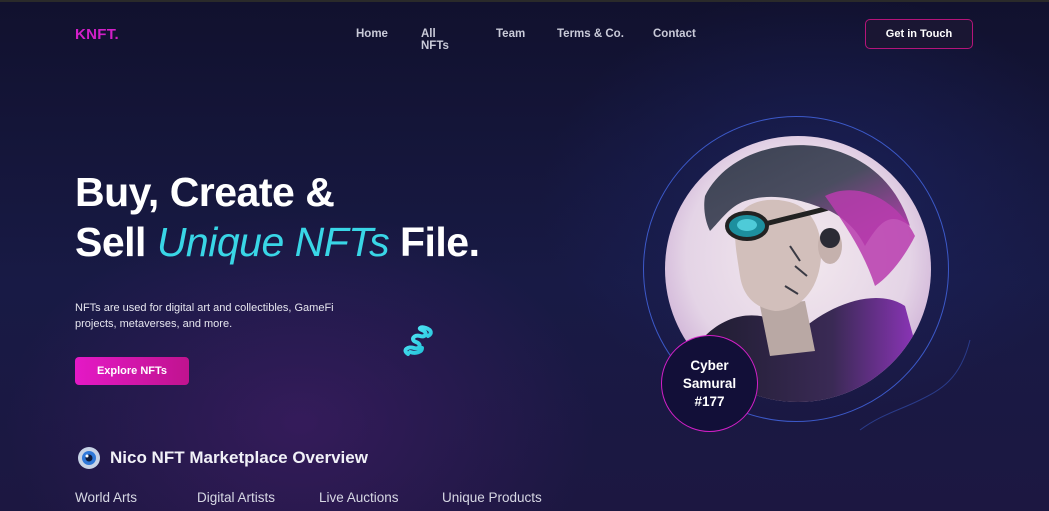 Image resolution: width=1049 pixels, height=511 pixels. Describe the element at coordinates (236, 497) in the screenshot. I see `stat-digital-artists: Digital Artists` at that location.